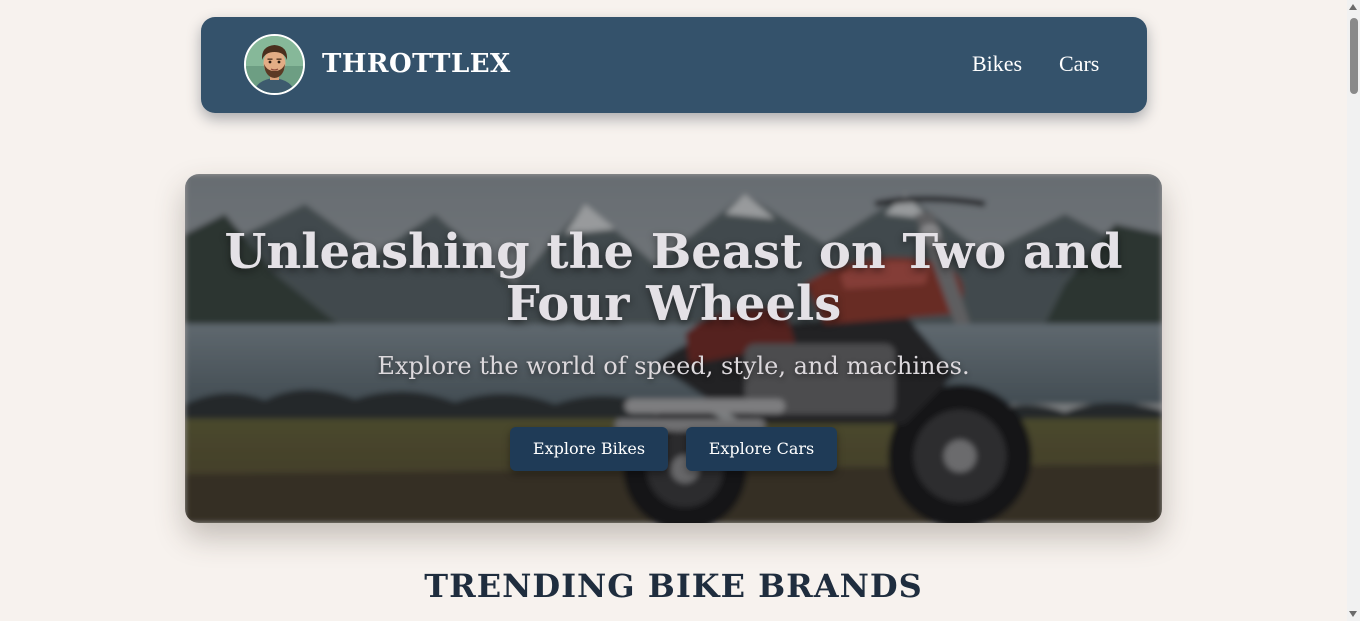 This screenshot has height=621, width=1360. What do you see at coordinates (673, 586) in the screenshot?
I see `trending-bike-brands-heading: TRENDING BIKE BRANDS` at bounding box center [673, 586].